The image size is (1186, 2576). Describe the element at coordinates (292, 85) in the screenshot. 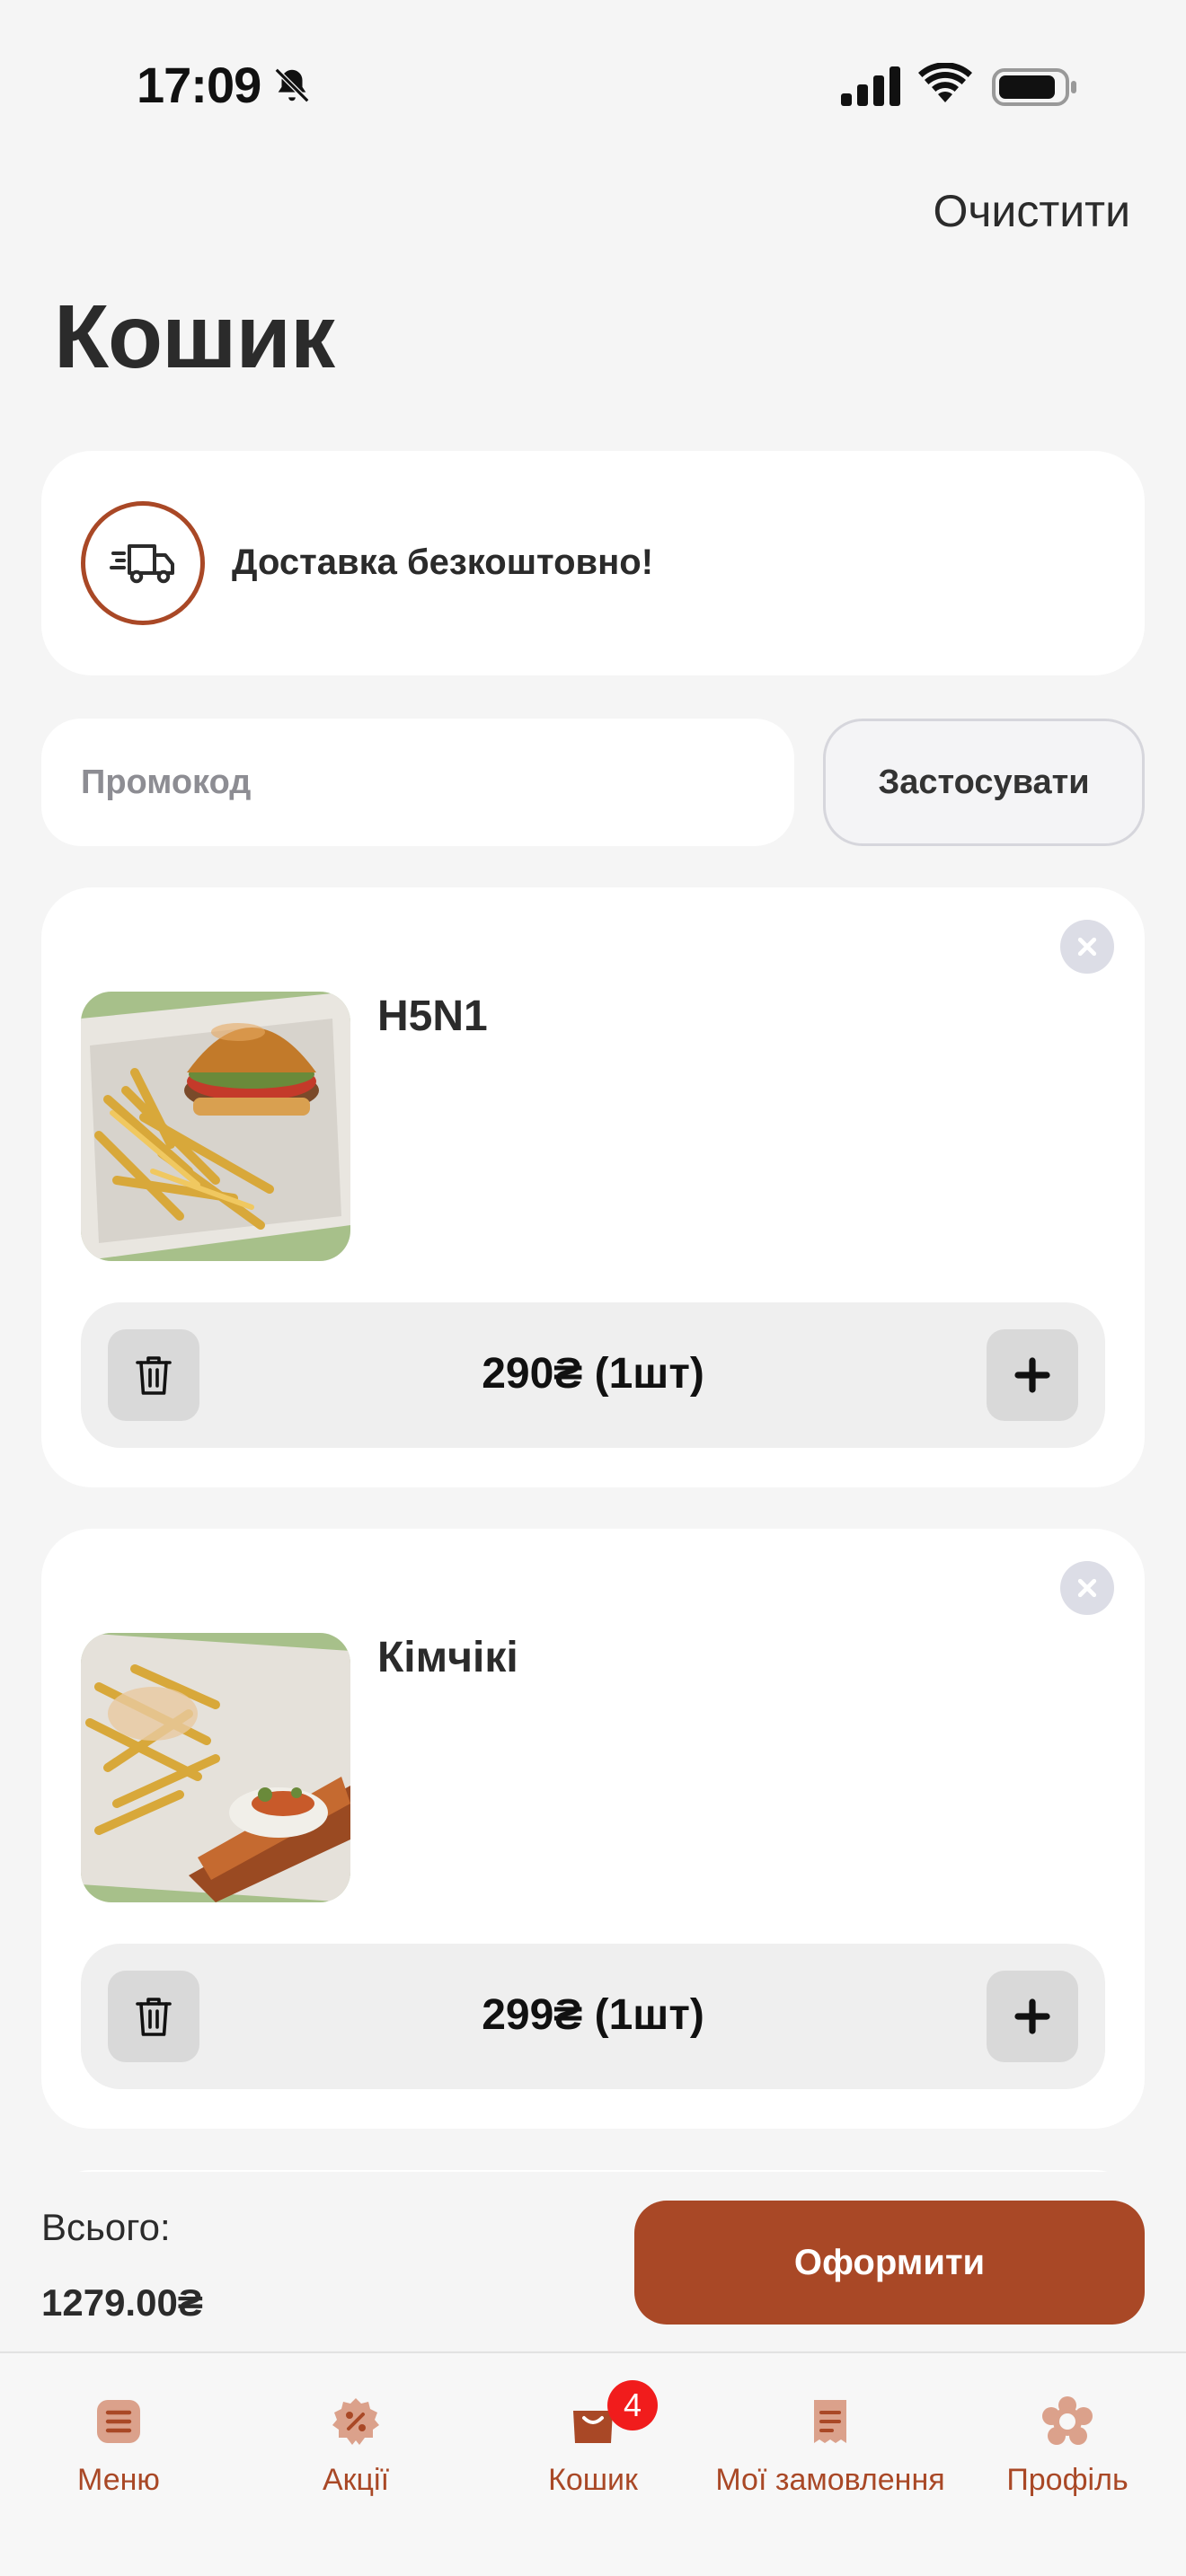

I see `bell-off-icon` at that location.